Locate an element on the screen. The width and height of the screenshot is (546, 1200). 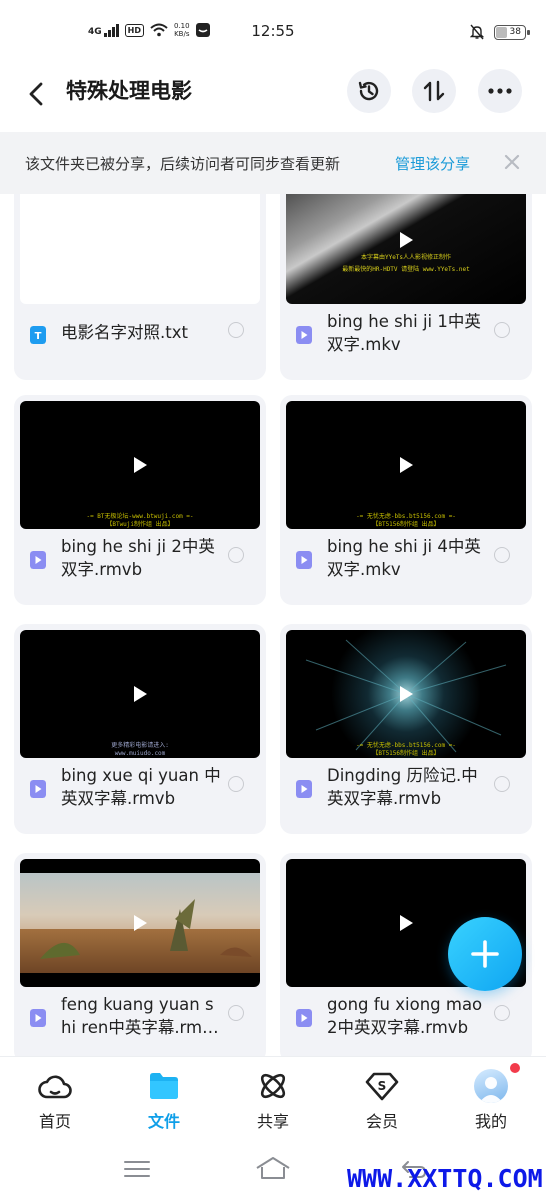
file-name: bing he shi ji 4中英双字.mkv is located at coordinates (404, 558).